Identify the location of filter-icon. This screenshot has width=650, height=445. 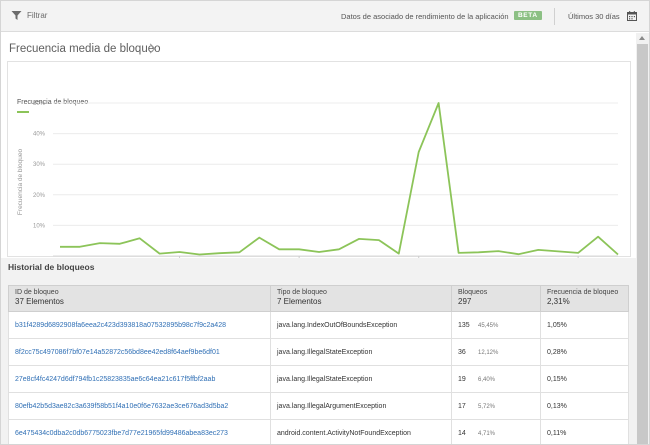
(16, 15).